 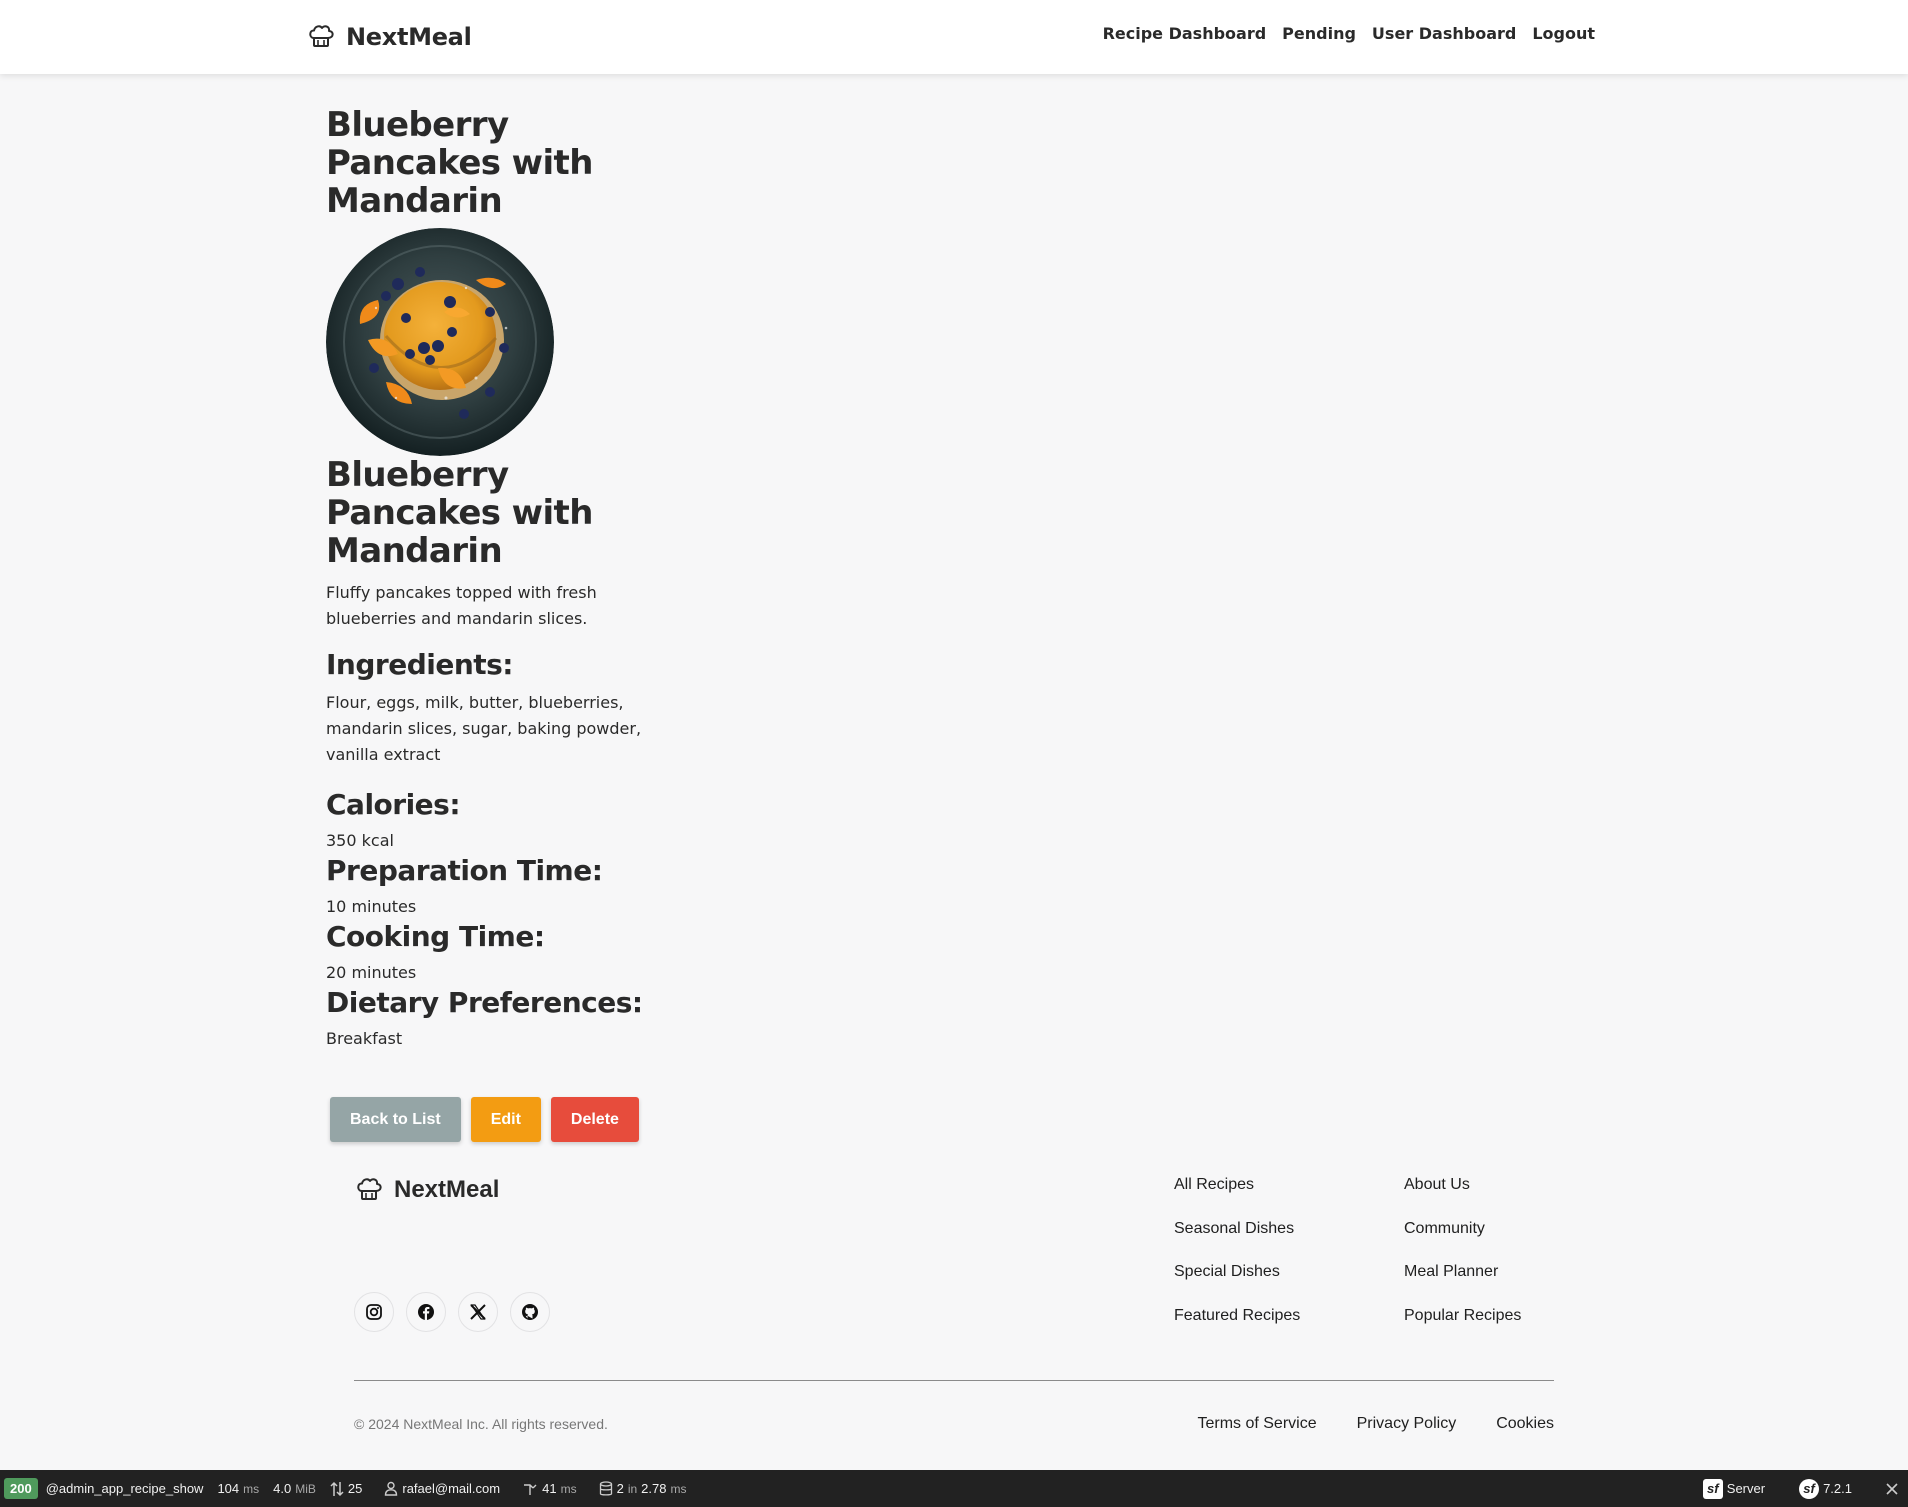 What do you see at coordinates (393, 804) in the screenshot?
I see `calories-heading: Calories:` at bounding box center [393, 804].